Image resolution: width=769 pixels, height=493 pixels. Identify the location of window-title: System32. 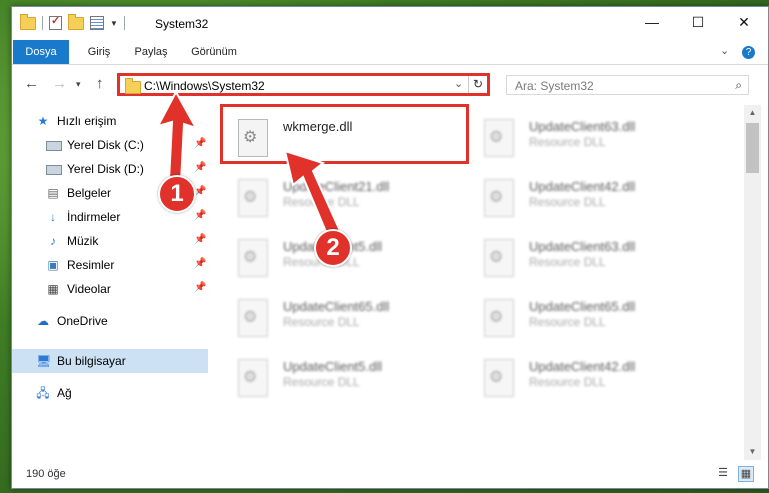
(182, 24).